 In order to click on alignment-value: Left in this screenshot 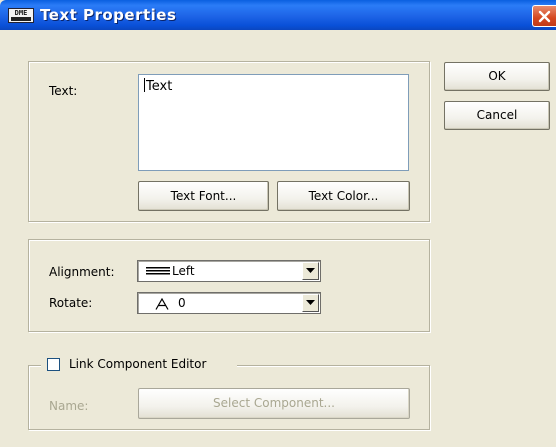, I will do `click(183, 271)`.